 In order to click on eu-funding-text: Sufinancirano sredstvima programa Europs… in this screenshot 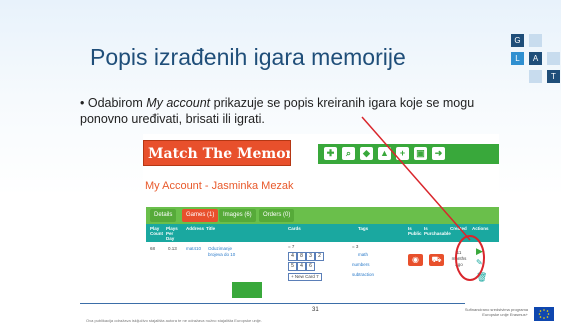, I will do `click(496, 312)`.